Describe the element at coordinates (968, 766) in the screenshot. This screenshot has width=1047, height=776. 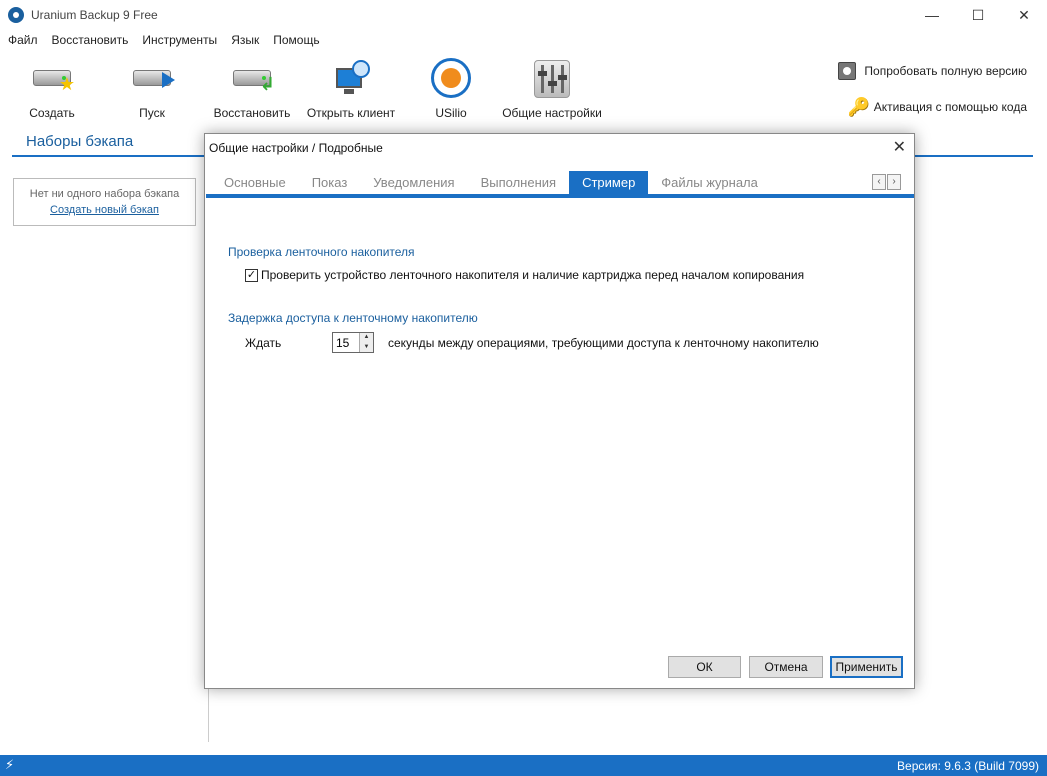
I see `version-text: Версия: 9.6.3 (Build 7099)` at that location.